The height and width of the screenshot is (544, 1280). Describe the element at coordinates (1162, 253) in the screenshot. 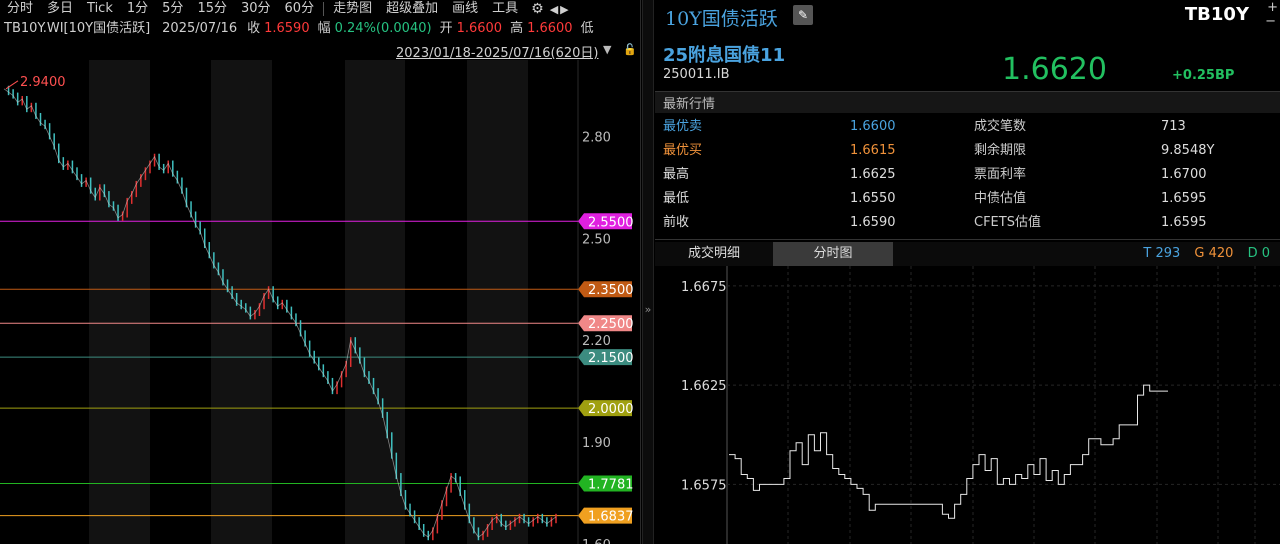

I see `t-count: T 293` at that location.